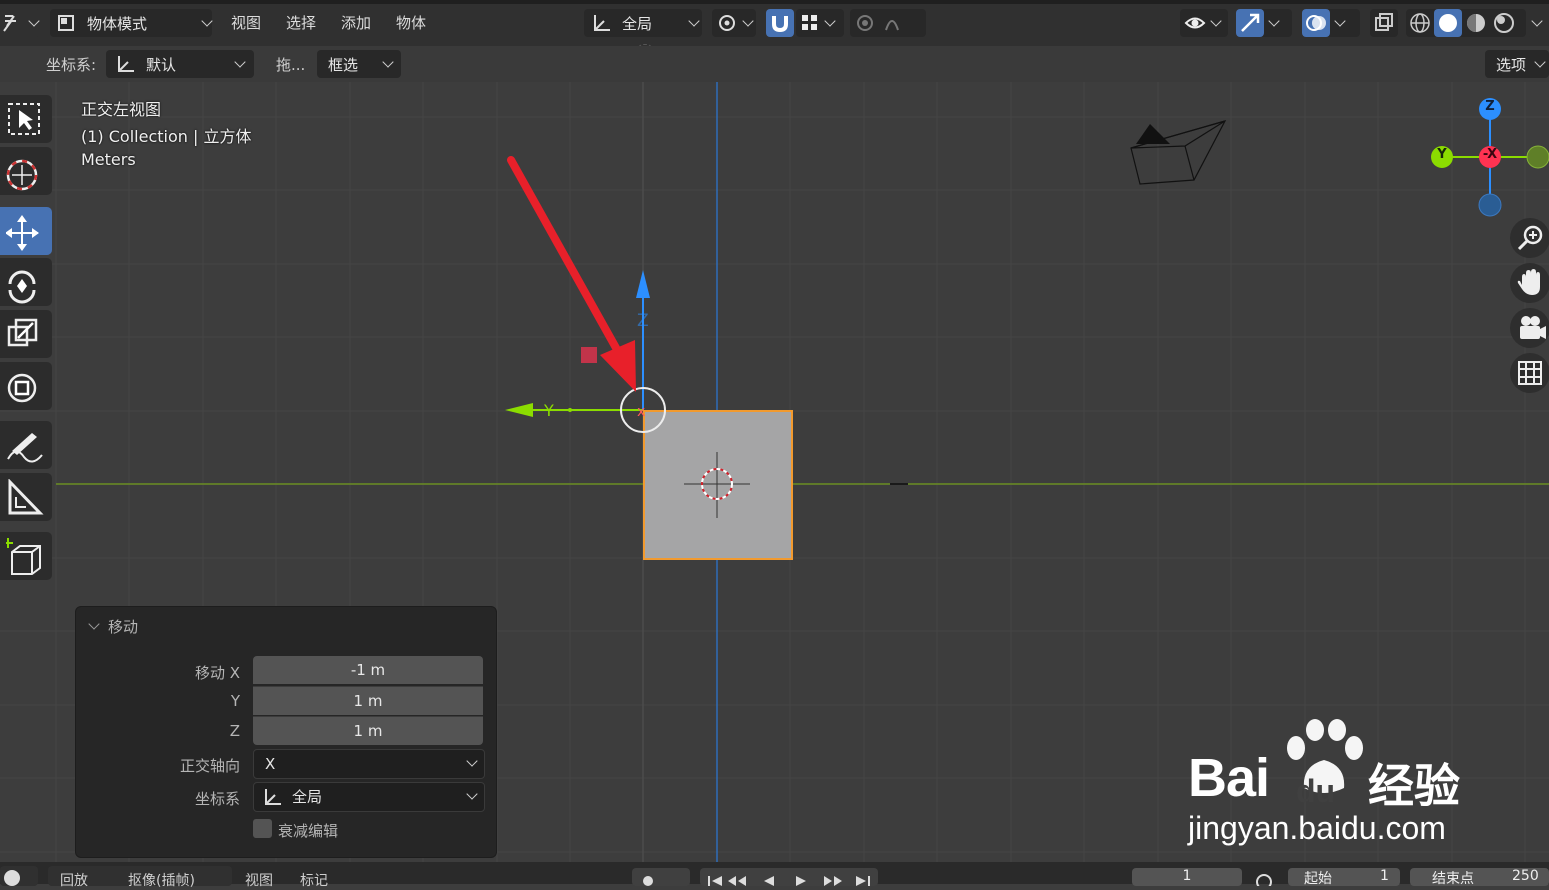  What do you see at coordinates (727, 23) in the screenshot?
I see `pivot-icon` at bounding box center [727, 23].